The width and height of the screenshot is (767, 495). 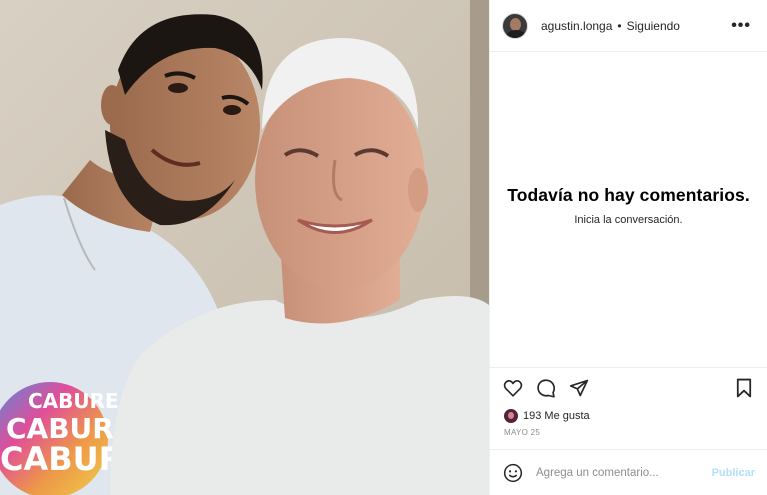 What do you see at coordinates (579, 388) in the screenshot?
I see `share-icon` at bounding box center [579, 388].